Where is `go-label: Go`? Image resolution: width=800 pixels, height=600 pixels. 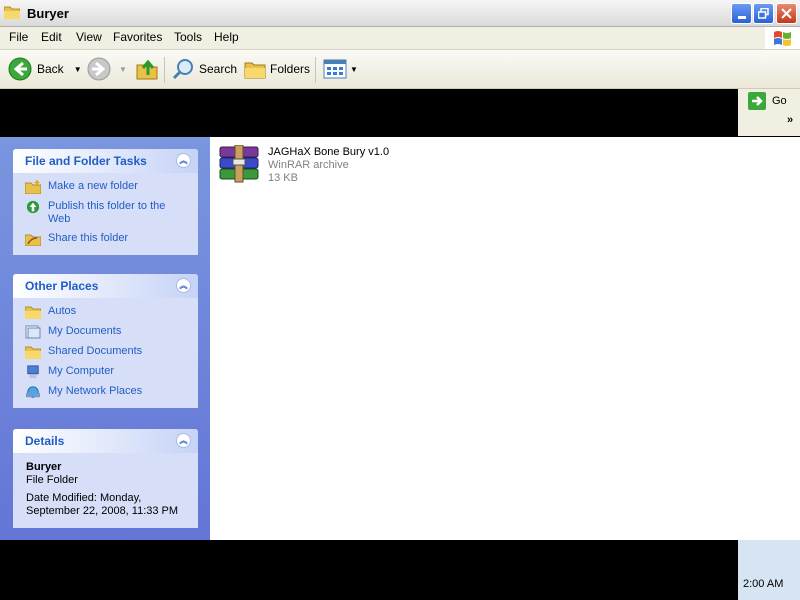 go-label: Go is located at coordinates (779, 101).